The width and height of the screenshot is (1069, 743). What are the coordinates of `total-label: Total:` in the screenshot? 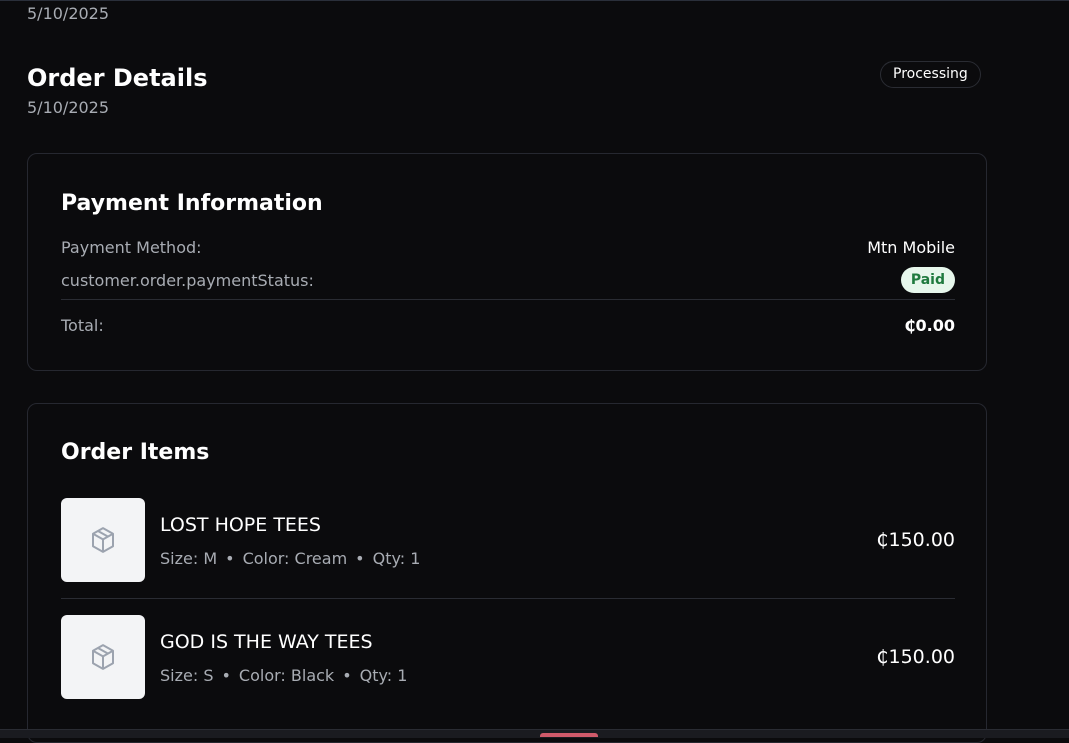 It's located at (82, 325).